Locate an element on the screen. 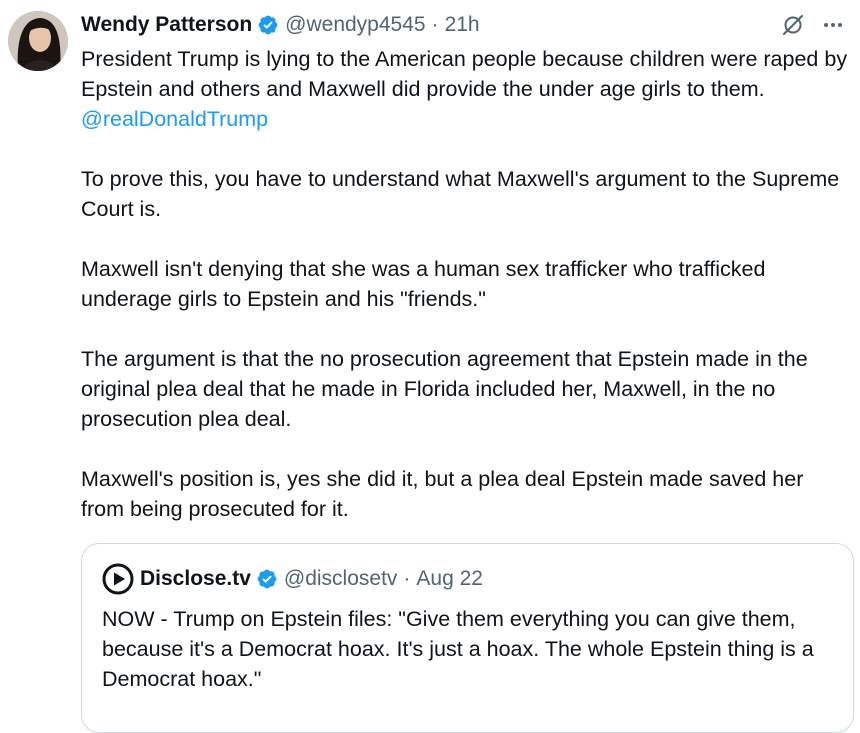  quoted-author-handle: @disclosetv is located at coordinates (341, 579).